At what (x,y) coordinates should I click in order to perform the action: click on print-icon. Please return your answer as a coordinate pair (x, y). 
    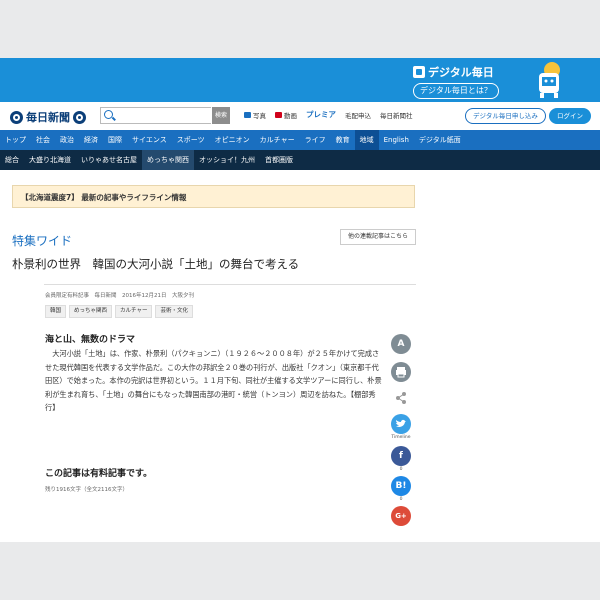
    Looking at the image, I should click on (401, 372).